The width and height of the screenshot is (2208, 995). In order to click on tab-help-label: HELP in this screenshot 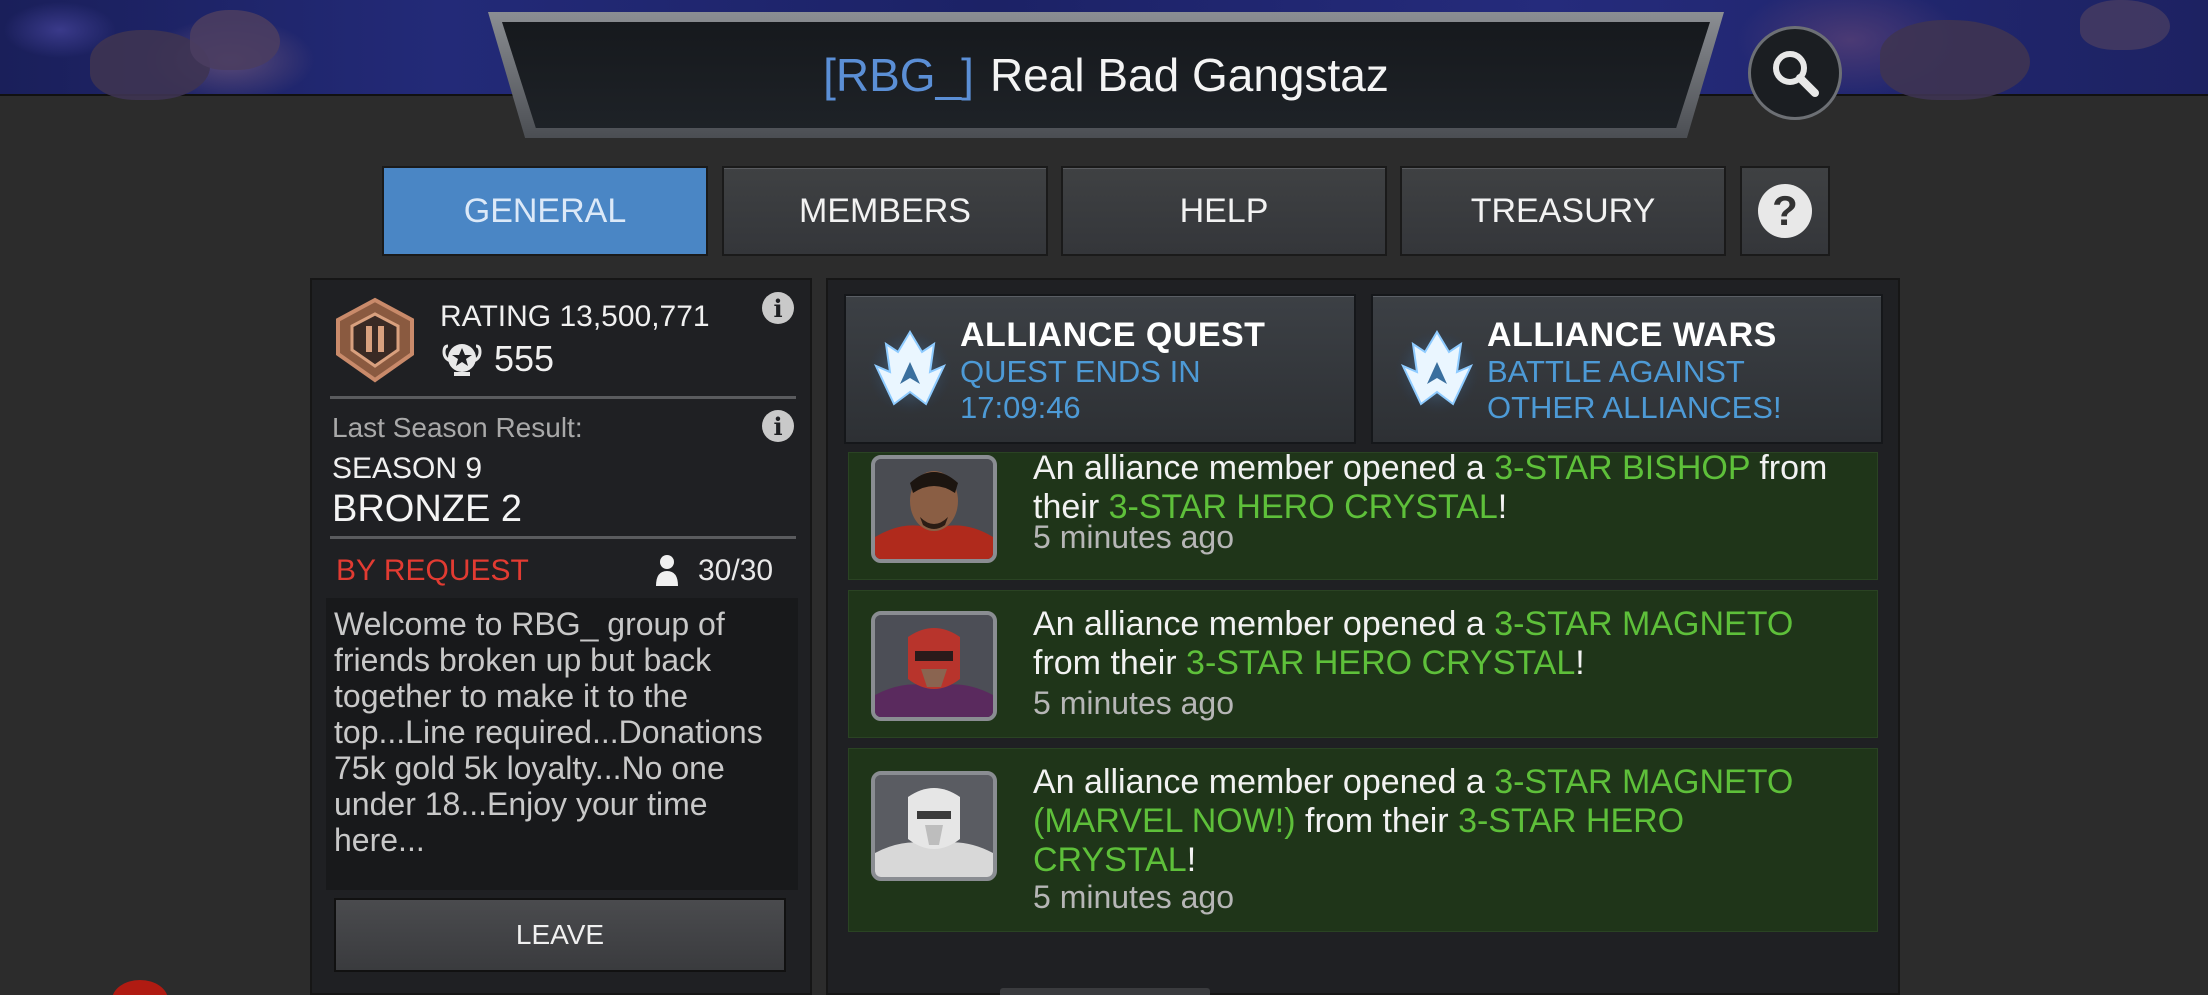, I will do `click(1224, 210)`.